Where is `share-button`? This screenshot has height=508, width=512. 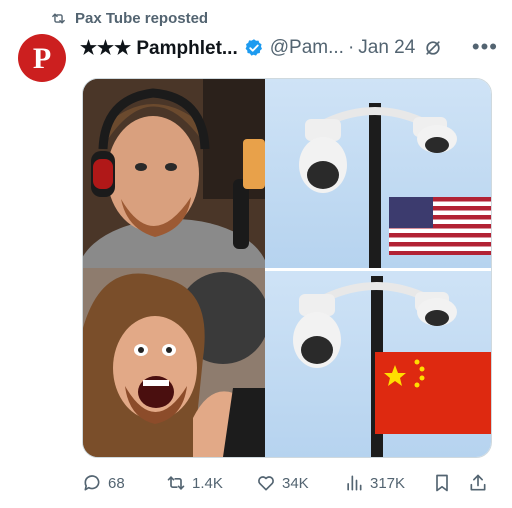 share-button is located at coordinates (481, 483).